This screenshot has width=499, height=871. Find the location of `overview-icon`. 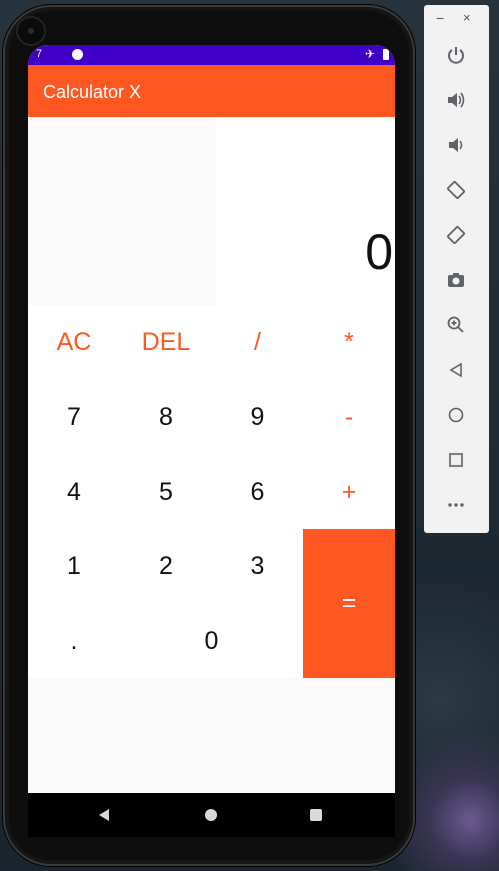

overview-icon is located at coordinates (456, 460).